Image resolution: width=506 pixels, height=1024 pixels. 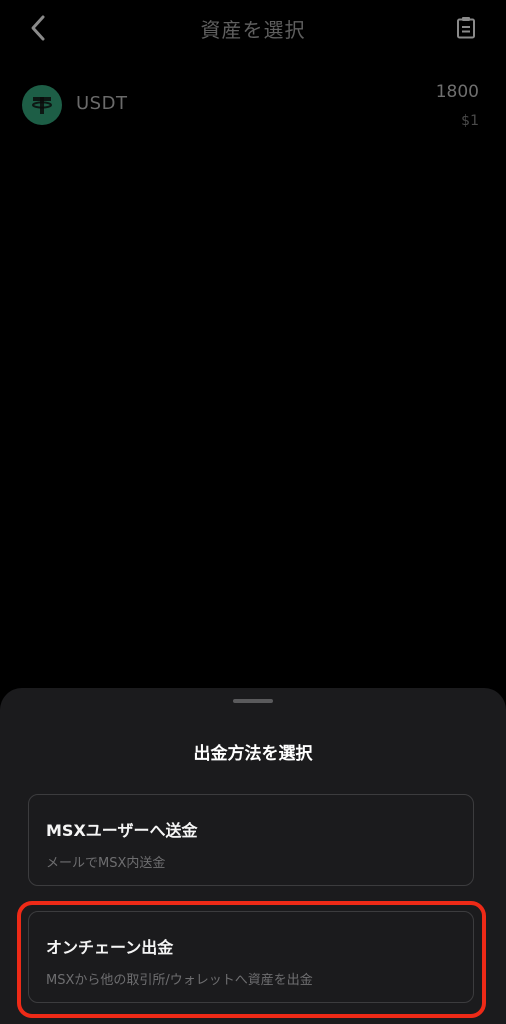 What do you see at coordinates (470, 121) in the screenshot?
I see `asset-fiat-value: $1` at bounding box center [470, 121].